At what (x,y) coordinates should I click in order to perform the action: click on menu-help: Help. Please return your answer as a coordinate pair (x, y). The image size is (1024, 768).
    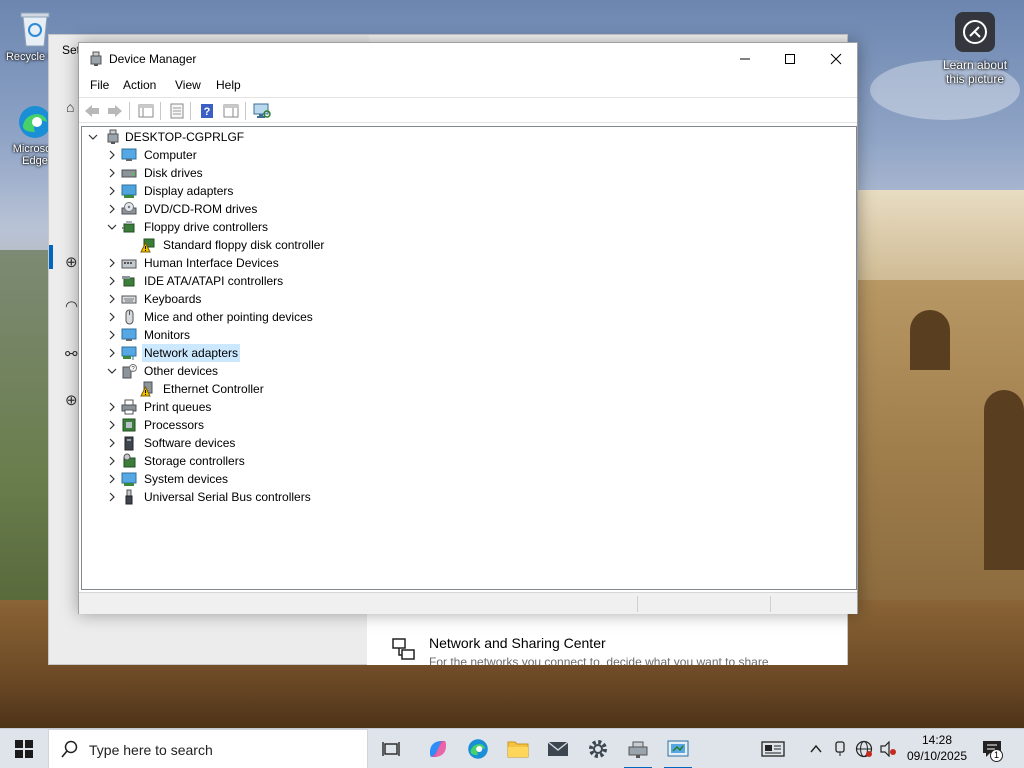
    Looking at the image, I should click on (228, 85).